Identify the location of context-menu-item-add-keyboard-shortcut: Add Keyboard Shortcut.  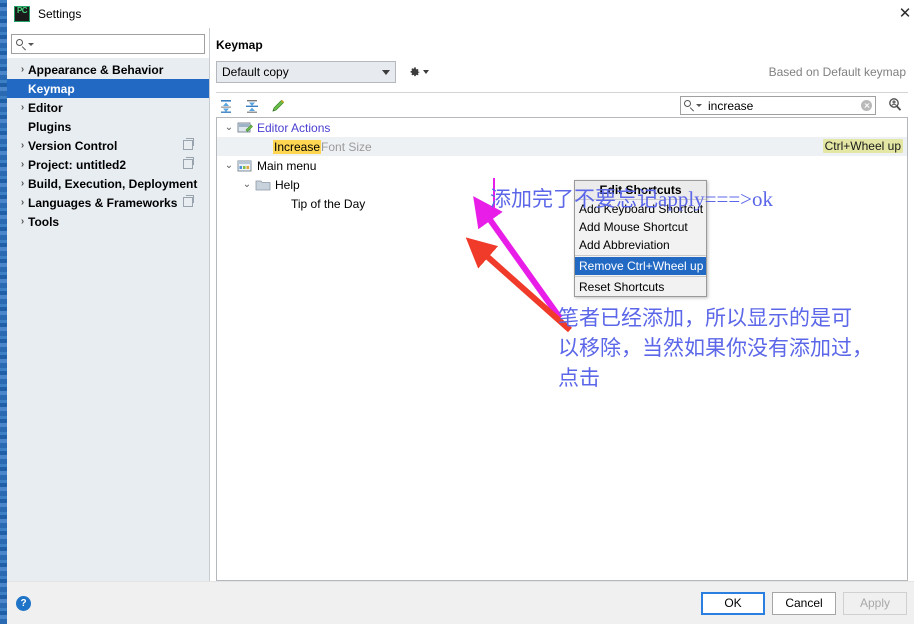
(640, 209).